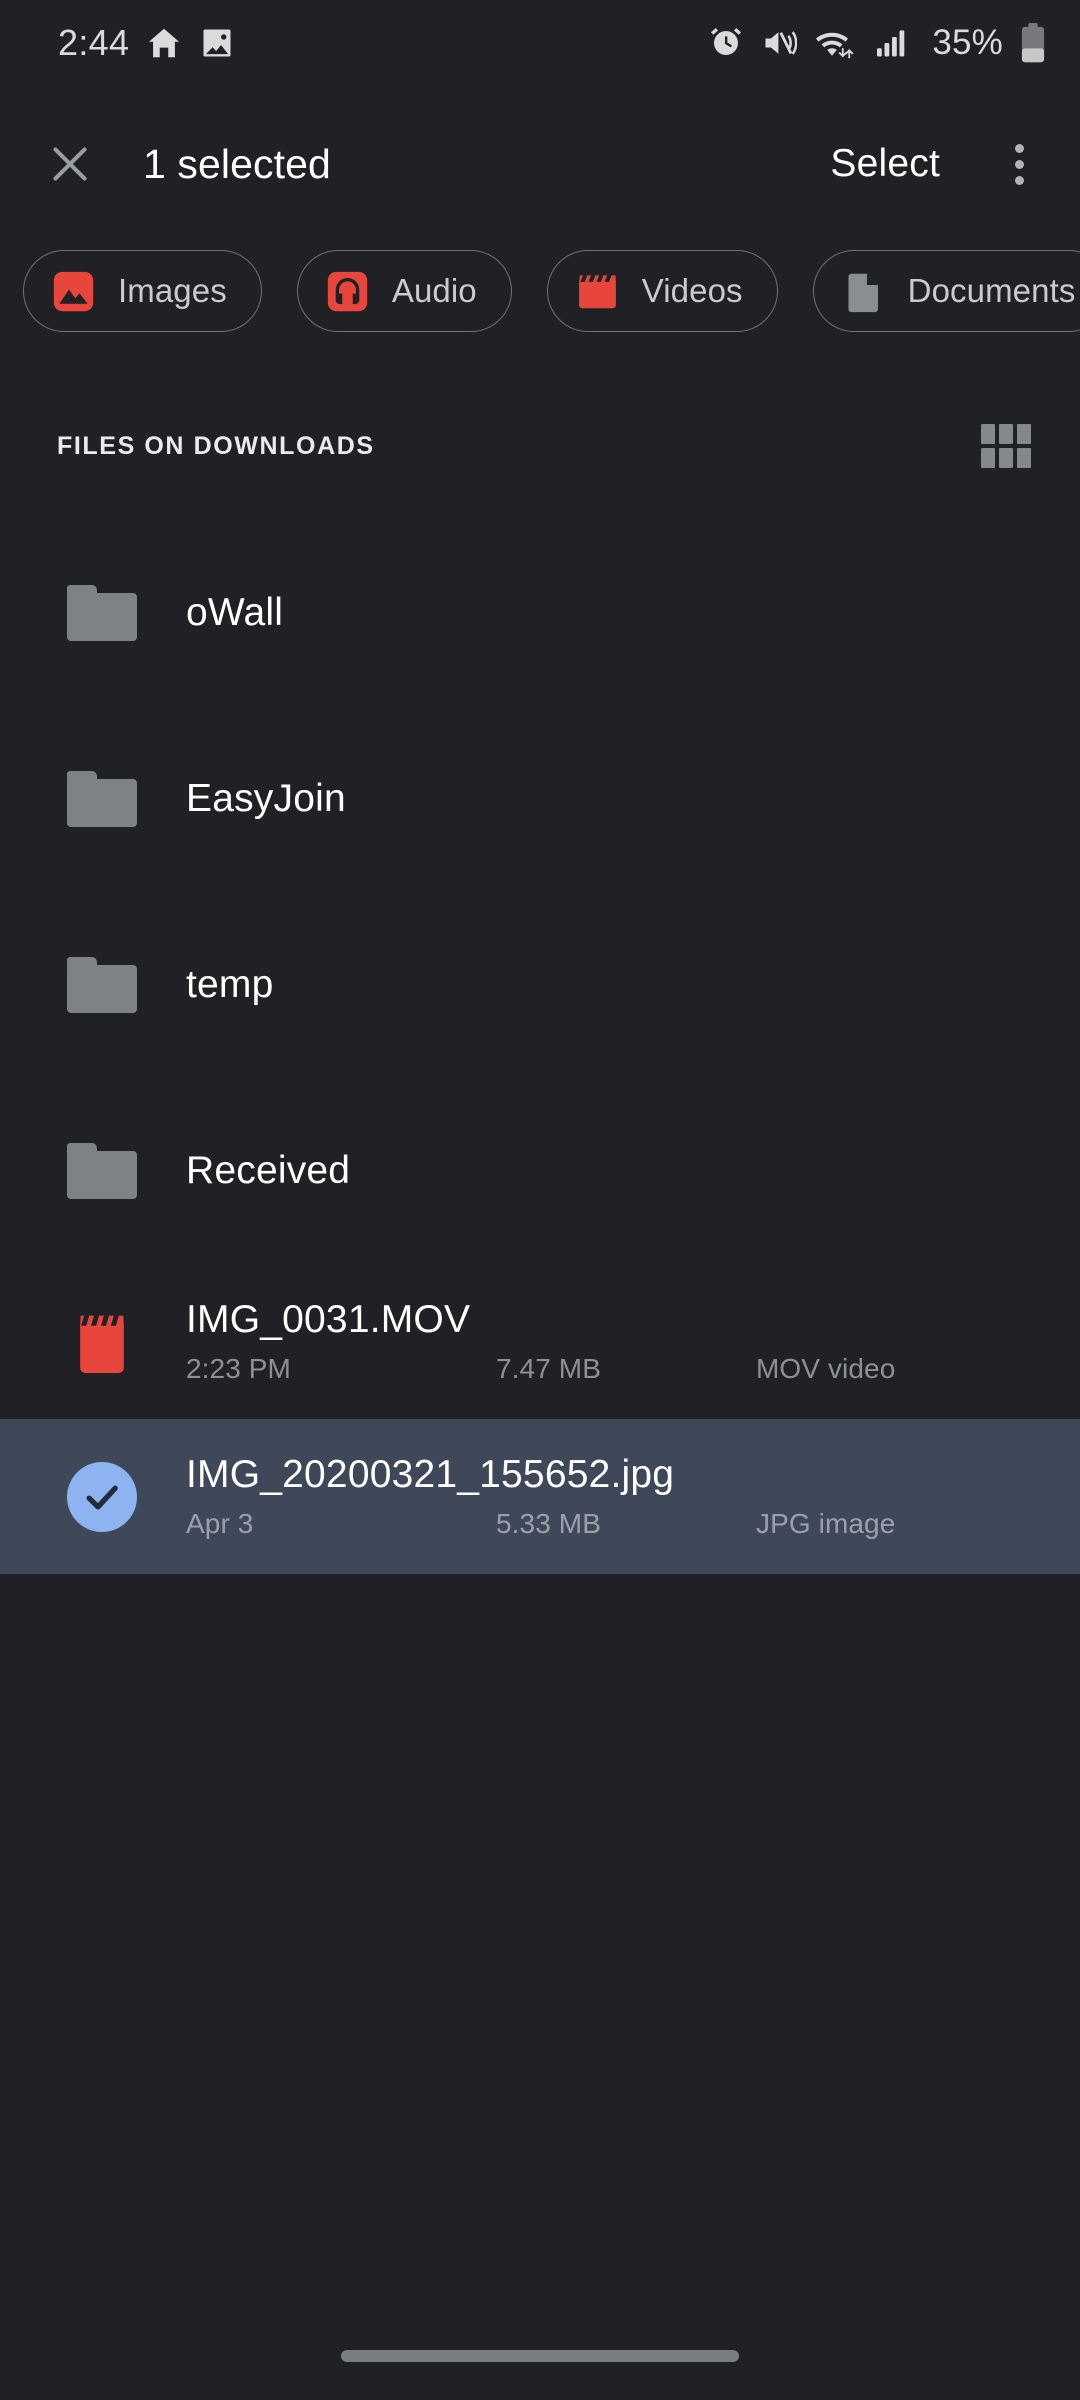  I want to click on document-icon, so click(863, 292).